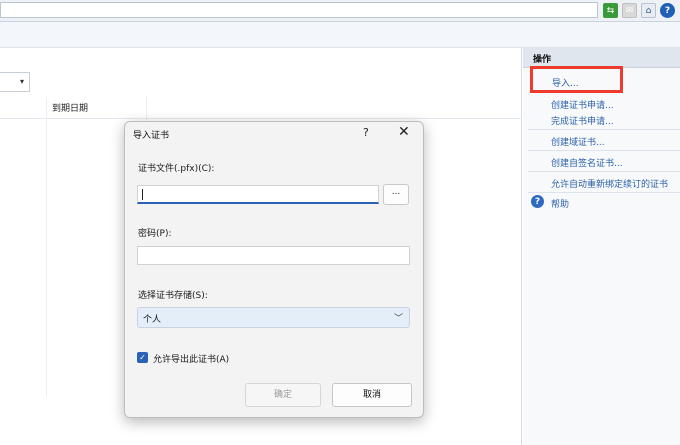 The height and width of the screenshot is (445, 680). What do you see at coordinates (273, 317) in the screenshot?
I see `cert-store-select: 个人 ﹀` at bounding box center [273, 317].